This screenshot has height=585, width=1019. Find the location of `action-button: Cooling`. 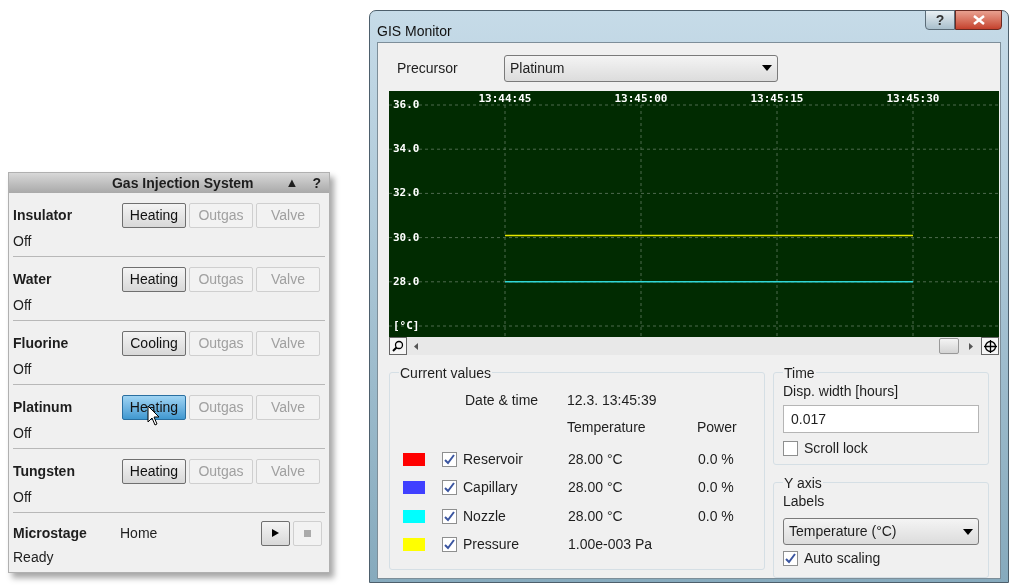

action-button: Cooling is located at coordinates (154, 343).